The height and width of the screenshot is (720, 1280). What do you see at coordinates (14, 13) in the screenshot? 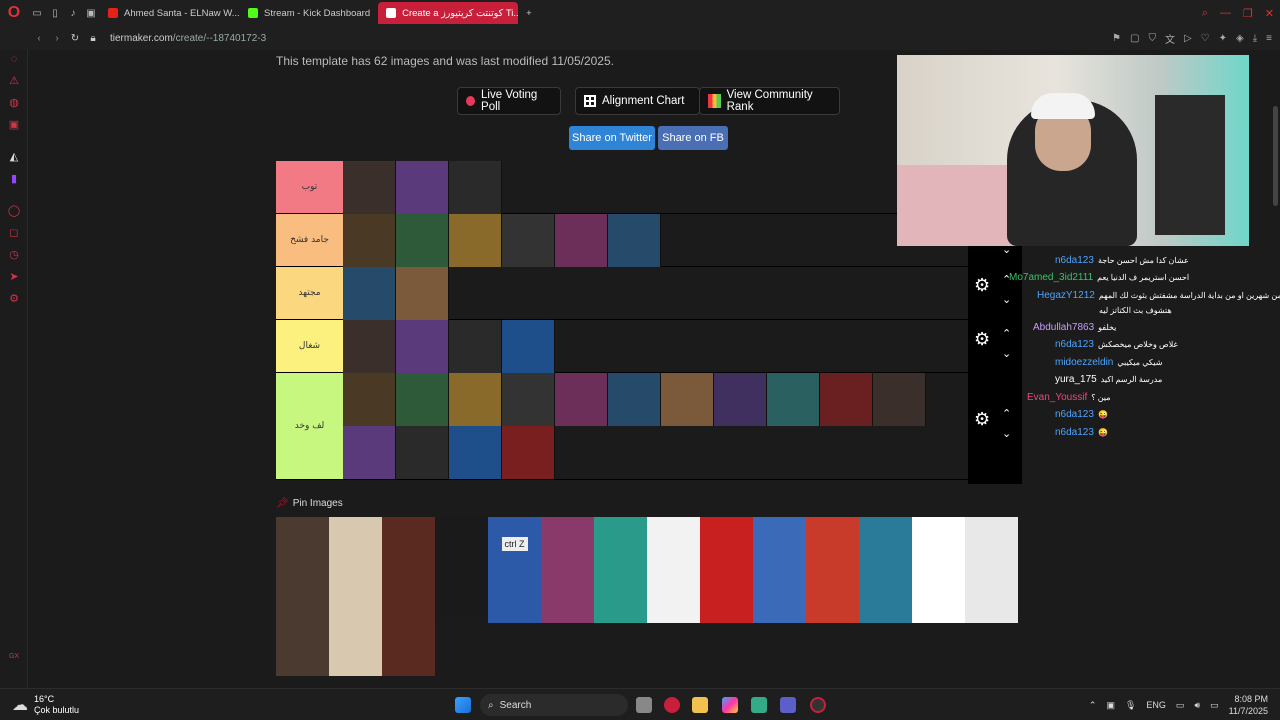
I see `opera-logo-icon: O` at bounding box center [14, 13].